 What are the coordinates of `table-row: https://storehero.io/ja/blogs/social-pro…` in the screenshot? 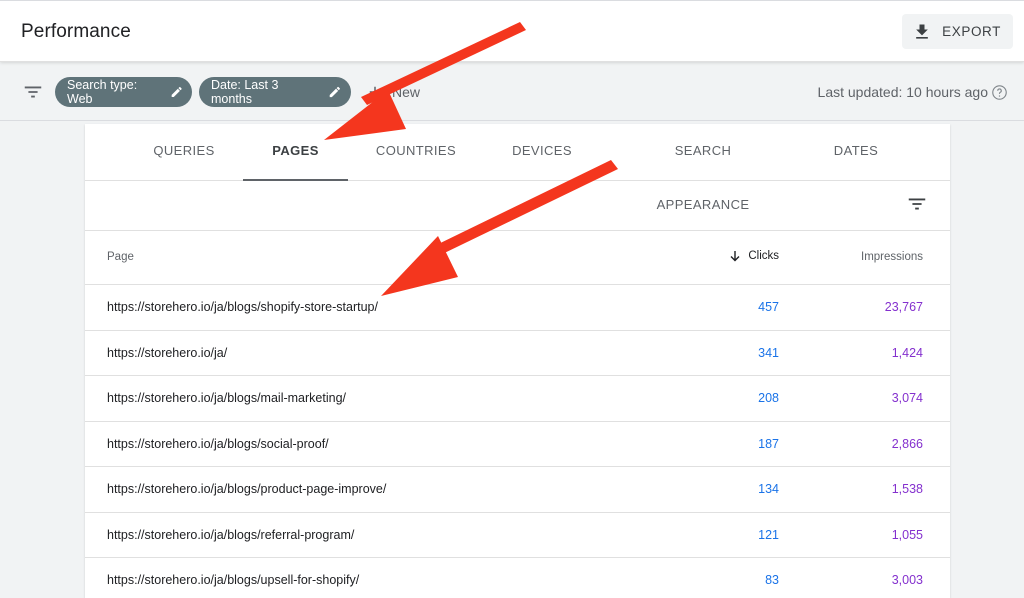 It's located at (517, 444).